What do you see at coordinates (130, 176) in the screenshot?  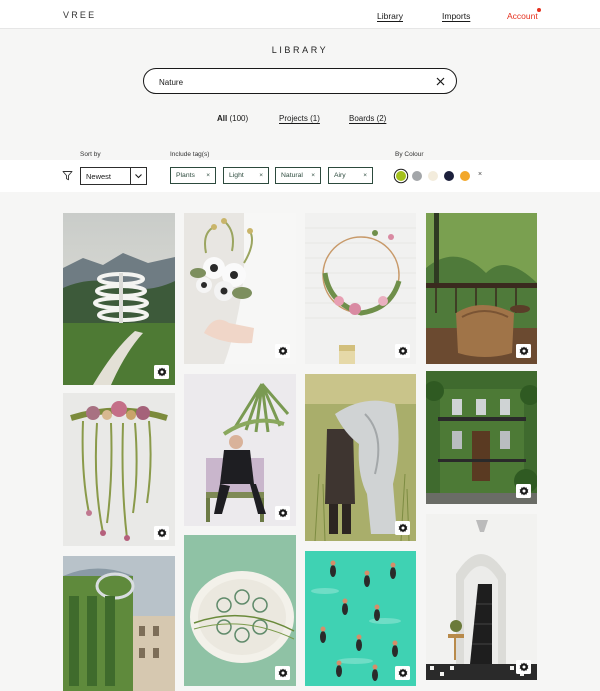 I see `sort-divider` at bounding box center [130, 176].